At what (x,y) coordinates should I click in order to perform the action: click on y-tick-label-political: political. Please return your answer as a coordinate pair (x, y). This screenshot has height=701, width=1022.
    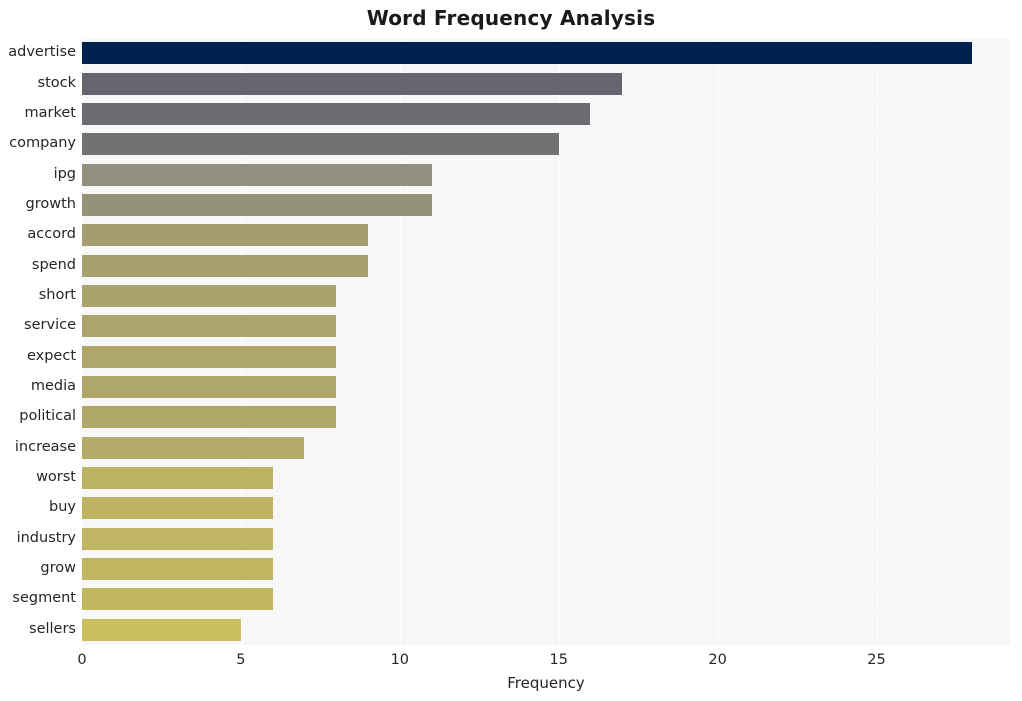
    Looking at the image, I should click on (47, 416).